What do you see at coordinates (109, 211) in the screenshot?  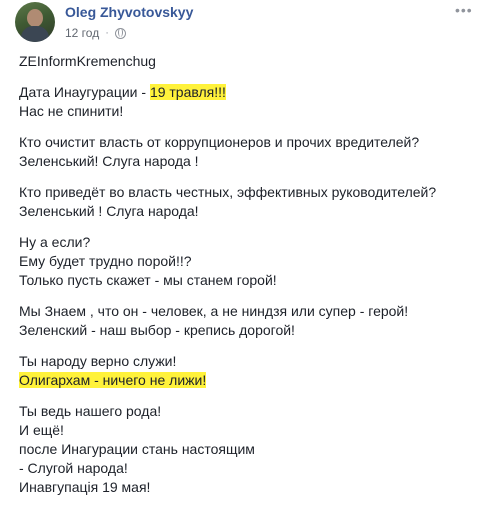 I see `text-line: Зеленський ! Слуга народа!` at bounding box center [109, 211].